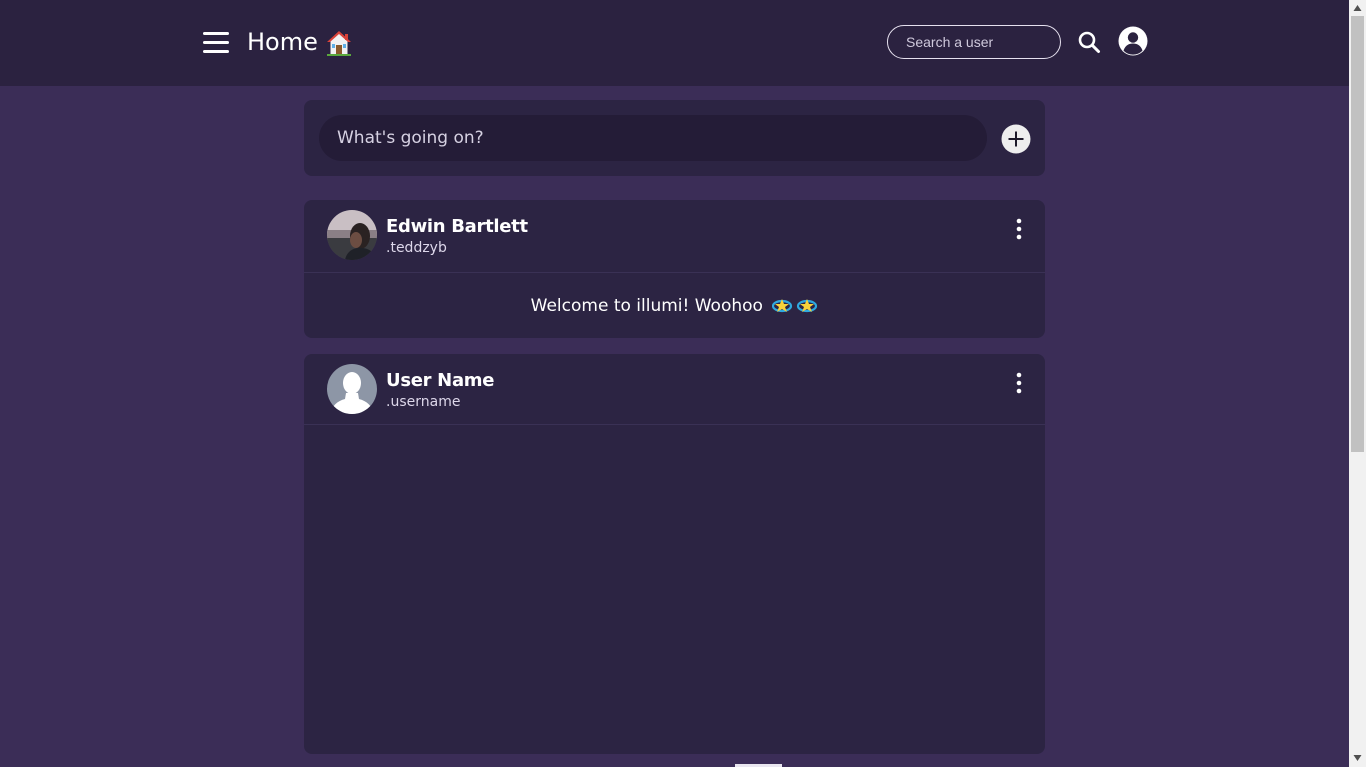 Image resolution: width=1366 pixels, height=767 pixels. I want to click on post-text: Welcome to illumi! Woohoo, so click(646, 306).